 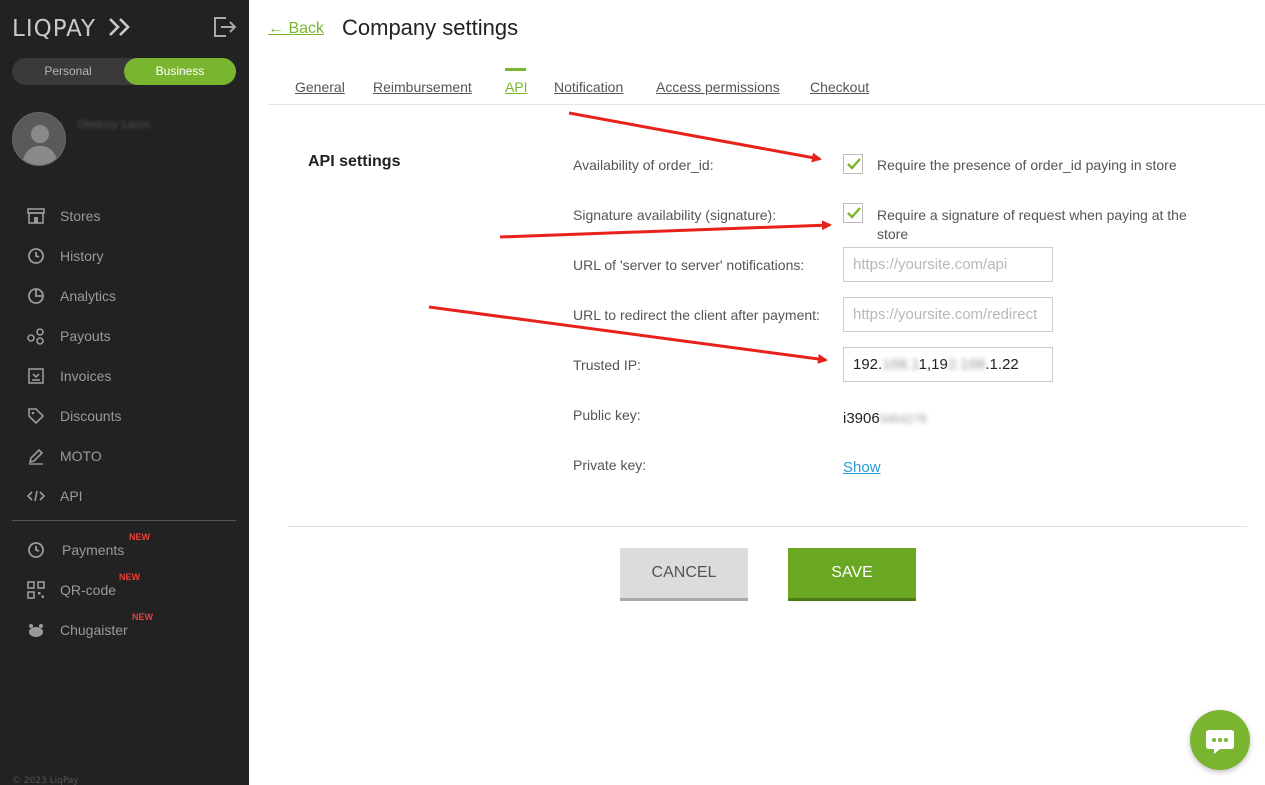 What do you see at coordinates (129, 550) in the screenshot?
I see `nav-item-payments: Payments NEW` at bounding box center [129, 550].